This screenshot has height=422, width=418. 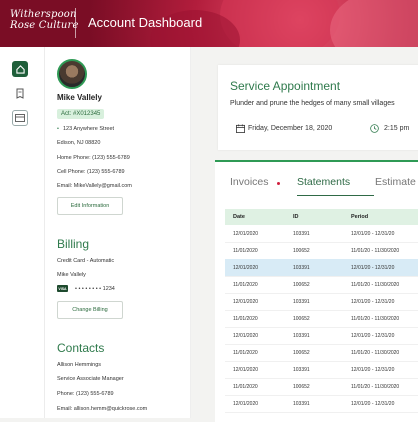 What do you see at coordinates (359, 217) in the screenshot?
I see `column-period: Period` at bounding box center [359, 217].